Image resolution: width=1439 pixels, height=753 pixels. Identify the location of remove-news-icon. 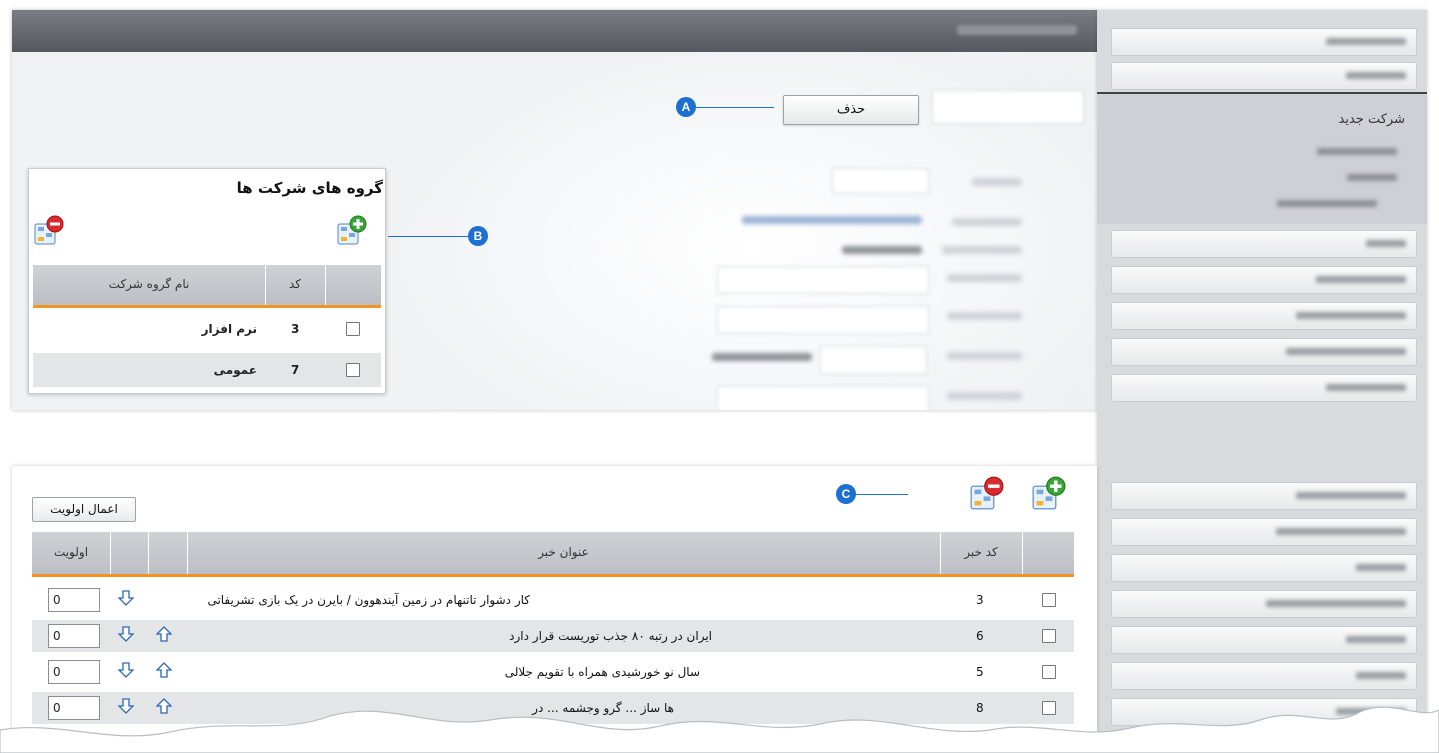
(987, 493).